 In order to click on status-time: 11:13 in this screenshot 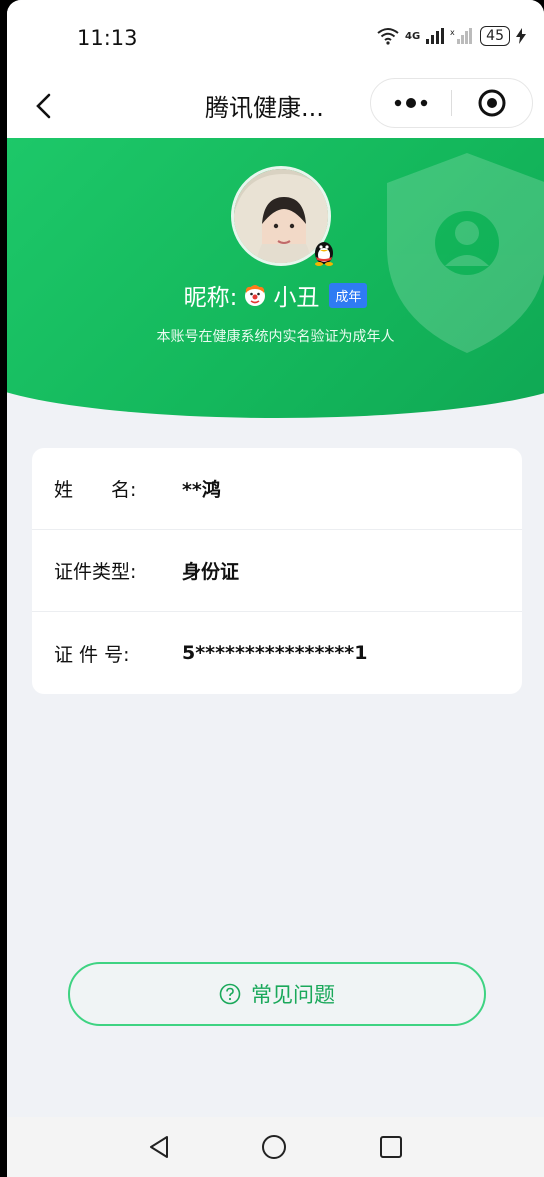, I will do `click(107, 38)`.